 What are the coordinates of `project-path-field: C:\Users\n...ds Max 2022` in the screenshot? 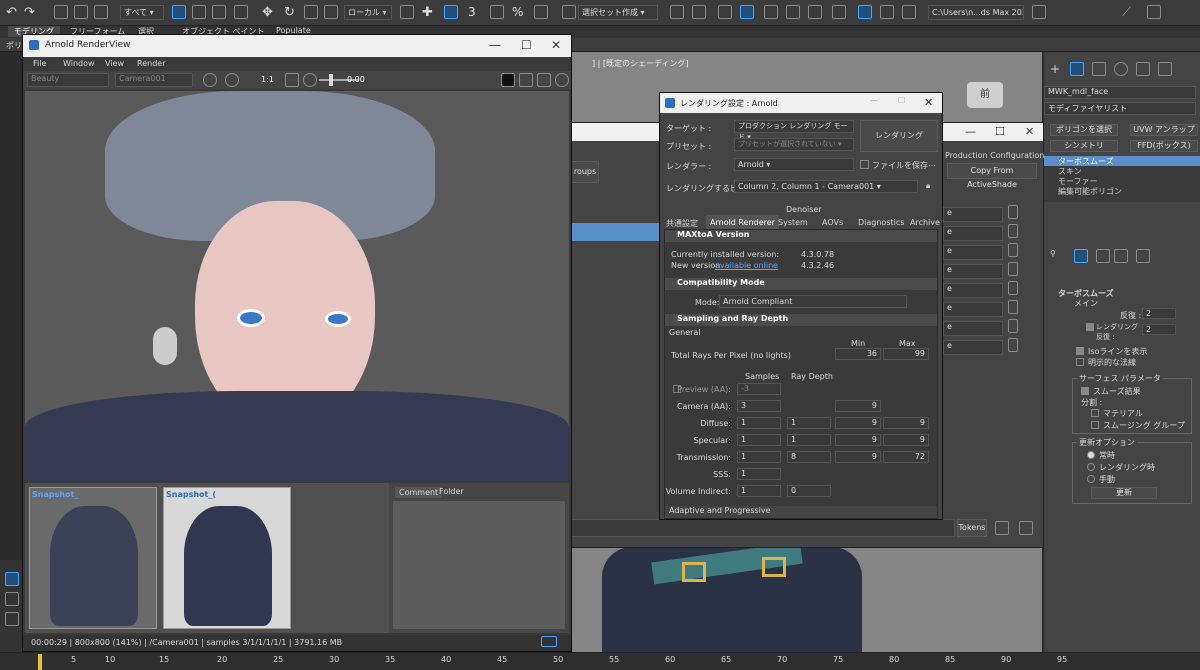 It's located at (976, 12).